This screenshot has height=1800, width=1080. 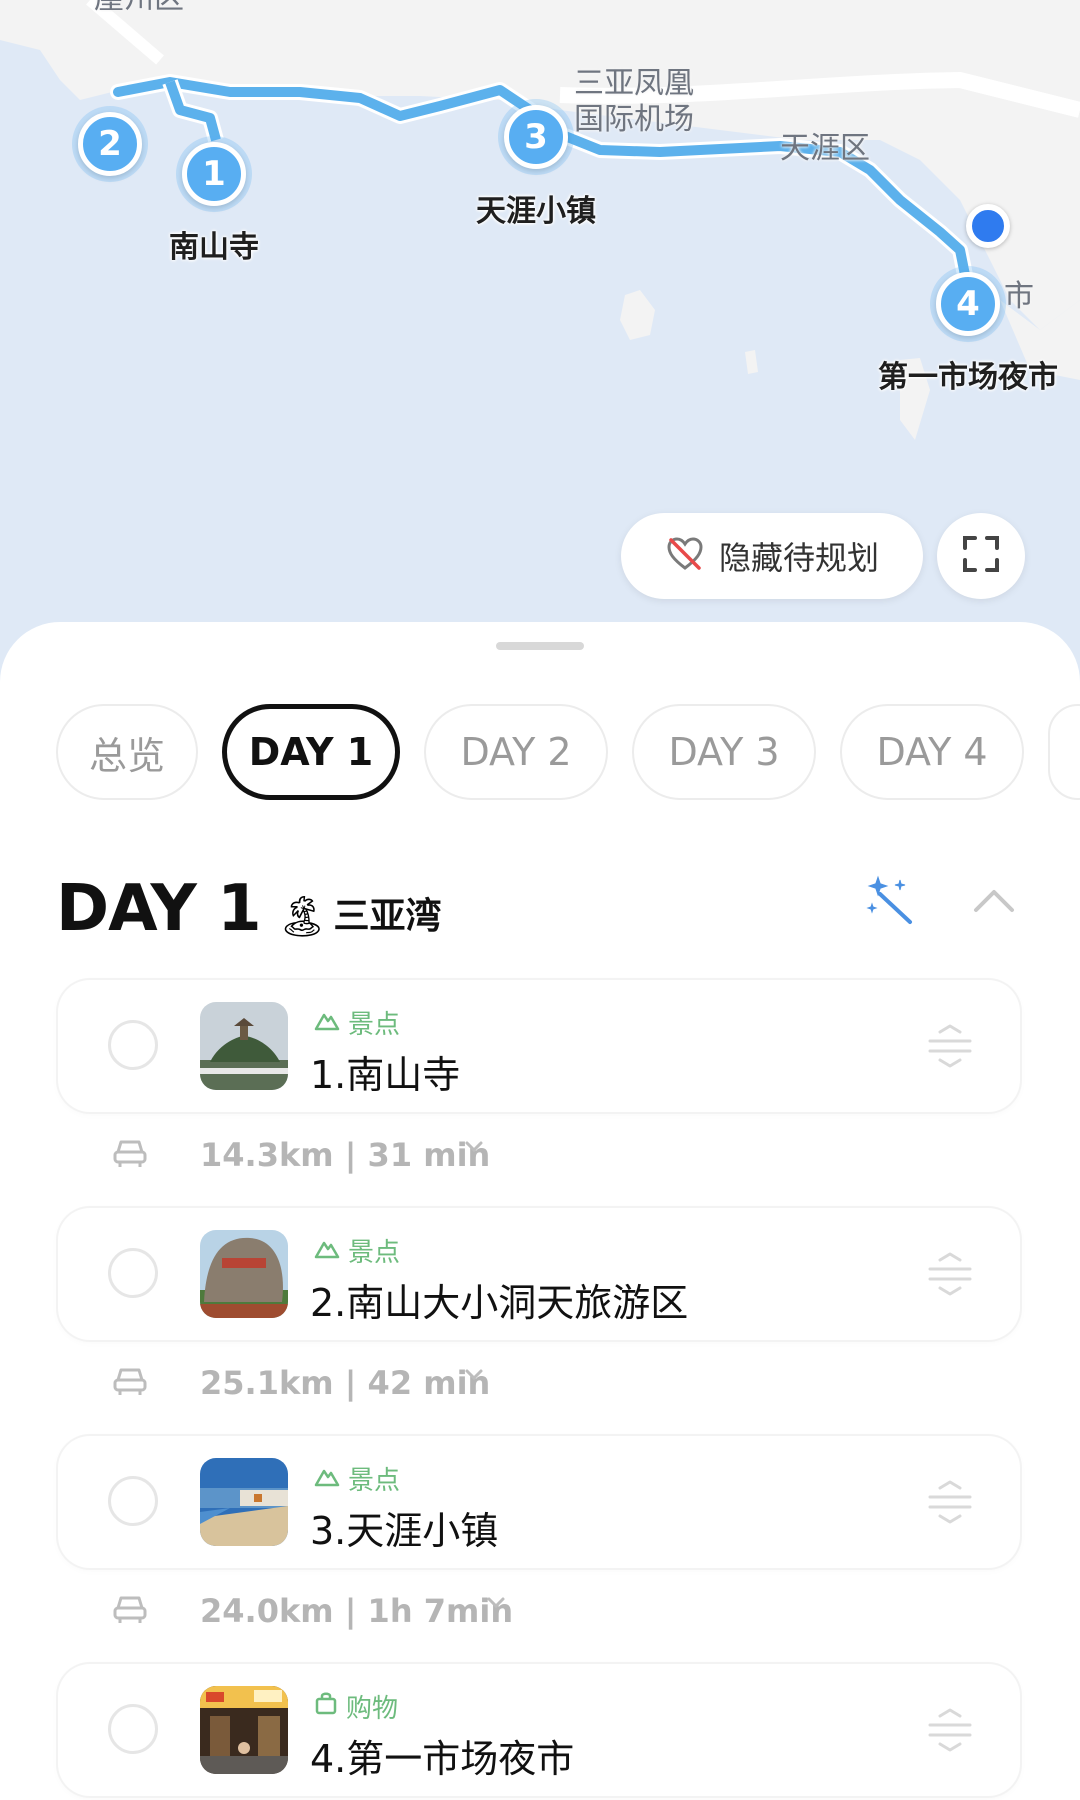 I want to click on hide-pending-plan-button: 隐藏待规划, so click(x=772, y=556).